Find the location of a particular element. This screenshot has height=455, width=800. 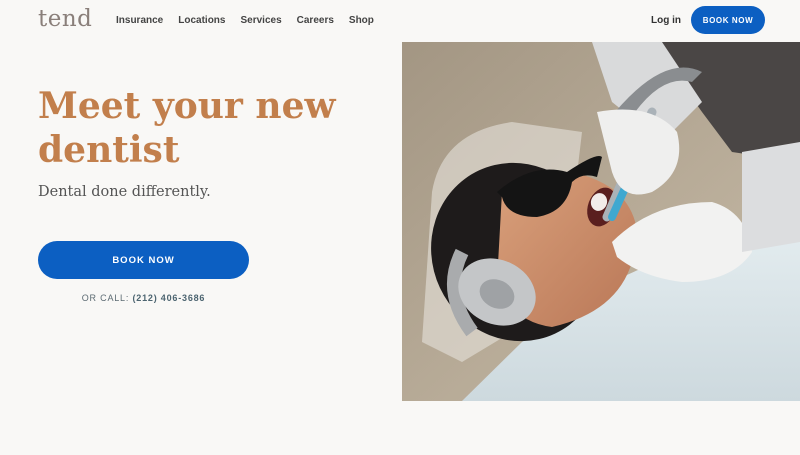

hero-subhead: Dental done differently. is located at coordinates (124, 192).